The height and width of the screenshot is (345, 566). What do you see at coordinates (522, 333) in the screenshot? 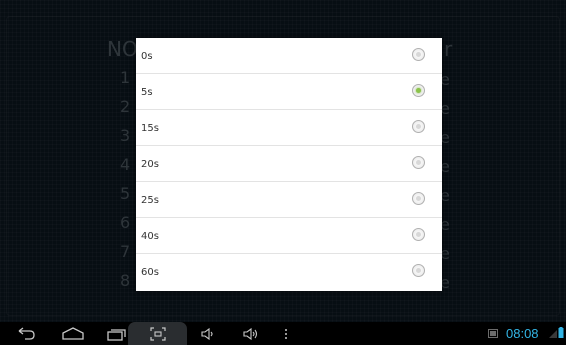
I see `status-clock: 08:08` at bounding box center [522, 333].